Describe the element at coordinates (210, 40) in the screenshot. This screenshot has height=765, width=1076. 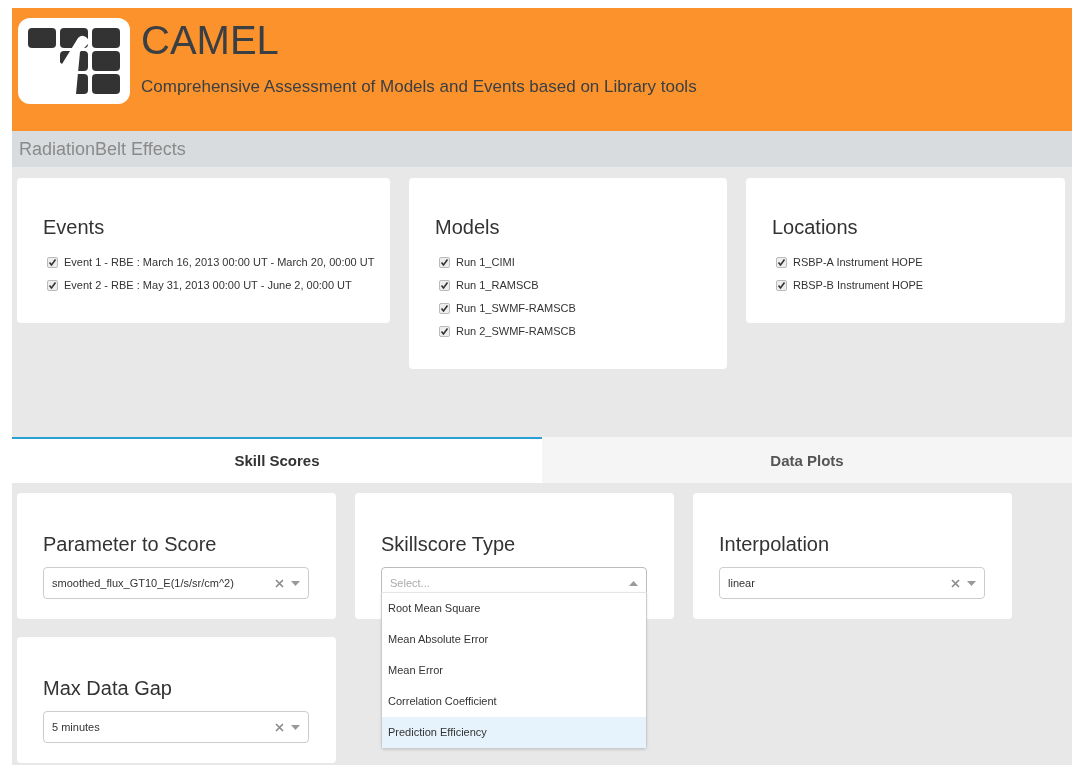
I see `app-title: CAMEL` at that location.